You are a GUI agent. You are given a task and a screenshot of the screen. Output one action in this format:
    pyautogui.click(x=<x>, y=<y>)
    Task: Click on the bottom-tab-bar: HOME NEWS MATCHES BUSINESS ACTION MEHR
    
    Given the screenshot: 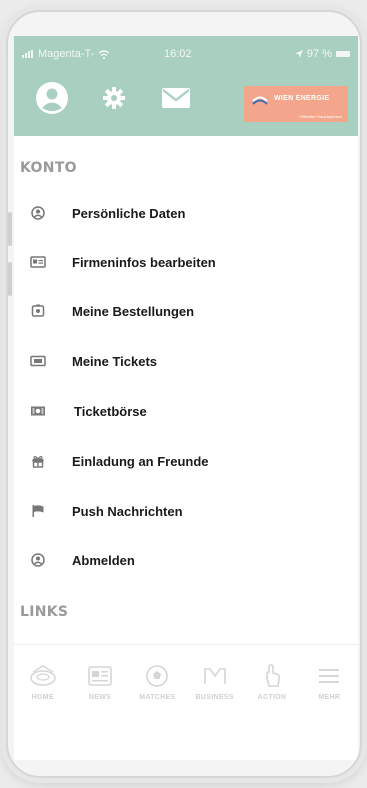 What is the action you would take?
    pyautogui.click(x=186, y=689)
    